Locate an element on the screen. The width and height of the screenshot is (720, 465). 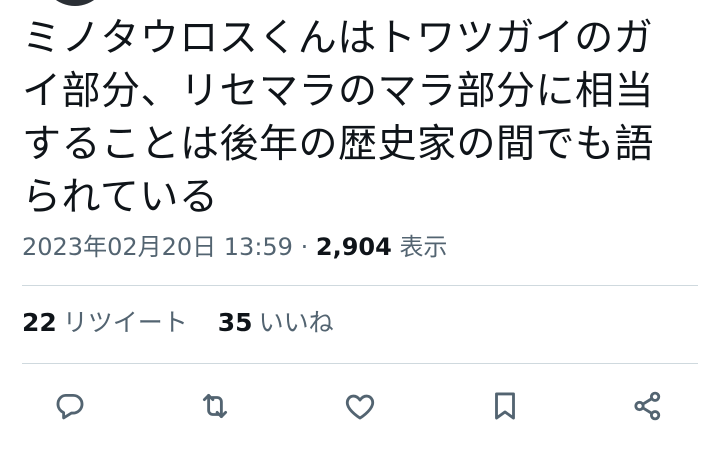
retweets-stat: 22 リツイート is located at coordinates (105, 323).